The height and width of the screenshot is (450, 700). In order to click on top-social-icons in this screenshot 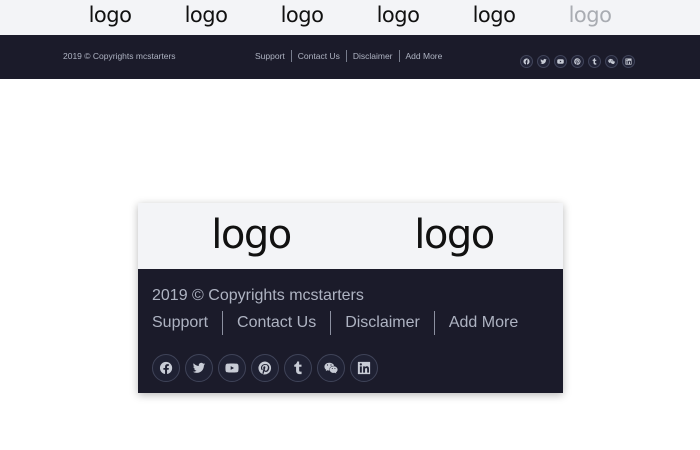, I will do `click(579, 61)`.